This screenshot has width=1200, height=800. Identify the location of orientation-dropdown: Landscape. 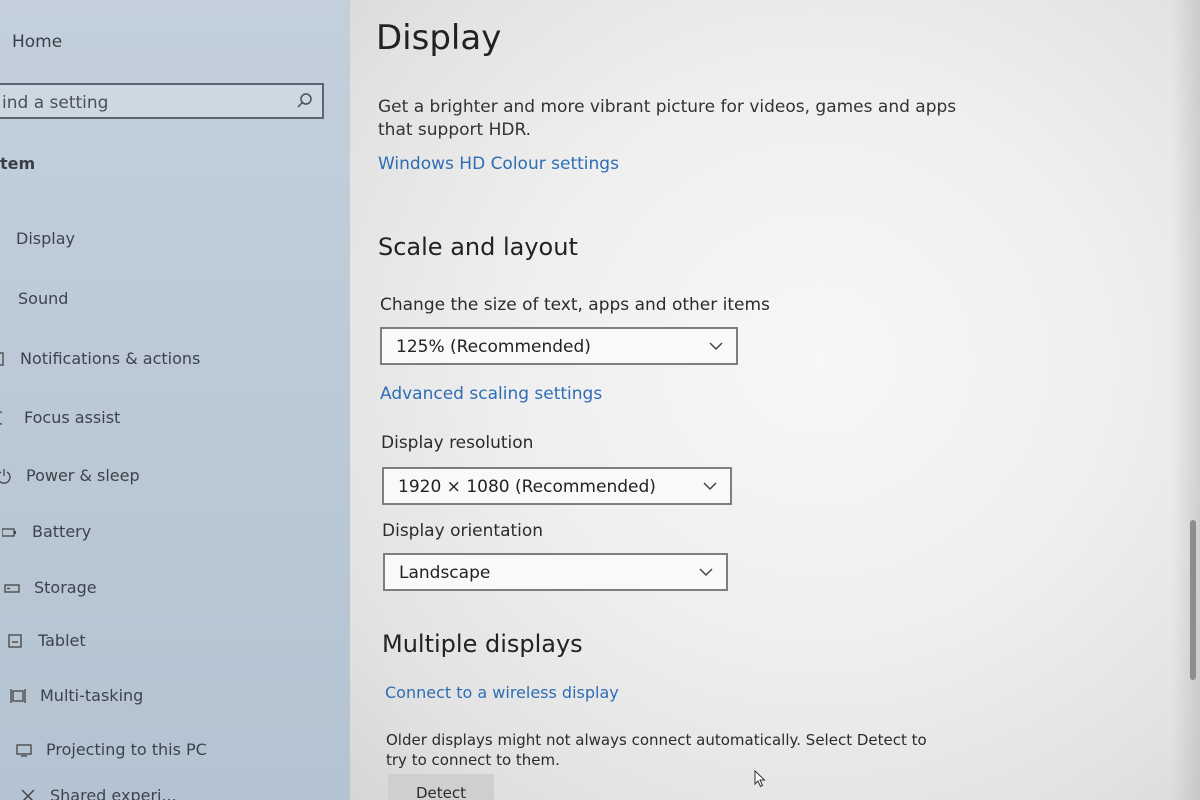
(555, 572).